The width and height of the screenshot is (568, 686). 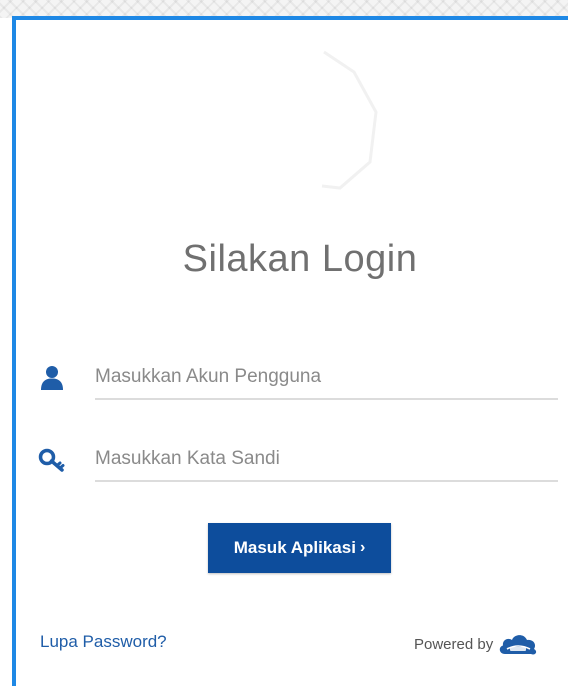 What do you see at coordinates (53, 461) in the screenshot?
I see `key-icon` at bounding box center [53, 461].